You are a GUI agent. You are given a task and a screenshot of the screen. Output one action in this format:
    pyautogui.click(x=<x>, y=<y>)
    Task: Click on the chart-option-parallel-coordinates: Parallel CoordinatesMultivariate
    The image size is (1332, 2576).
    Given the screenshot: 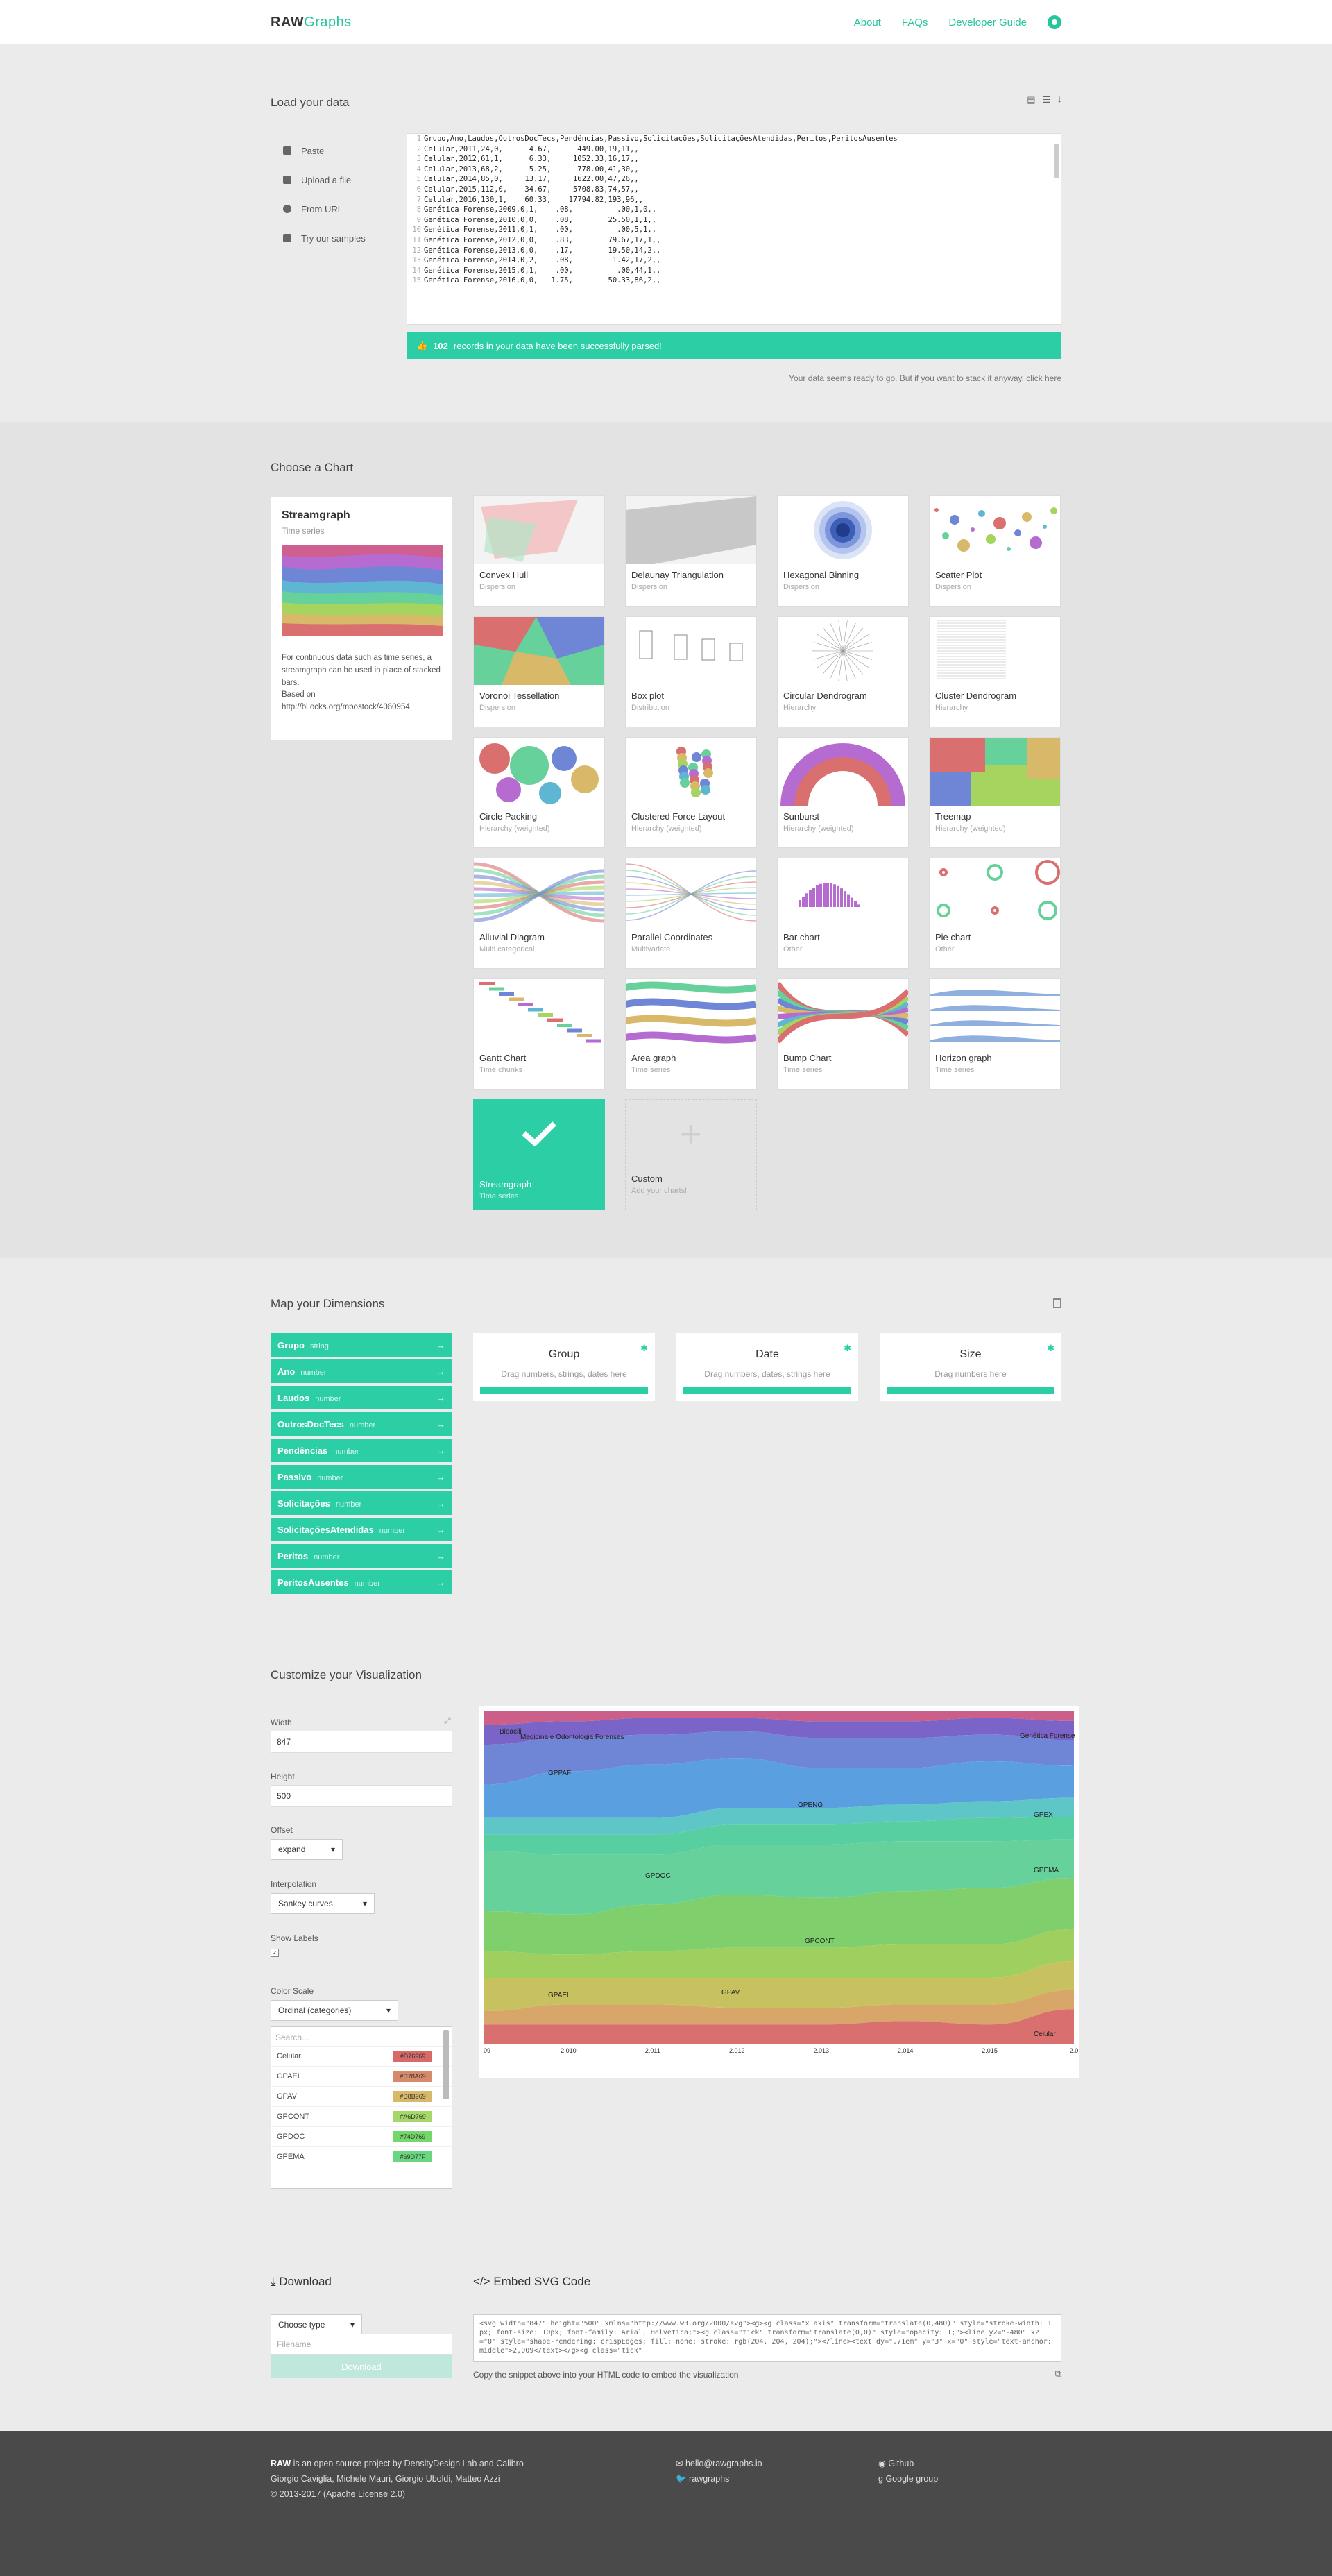 What is the action you would take?
    pyautogui.click(x=691, y=913)
    